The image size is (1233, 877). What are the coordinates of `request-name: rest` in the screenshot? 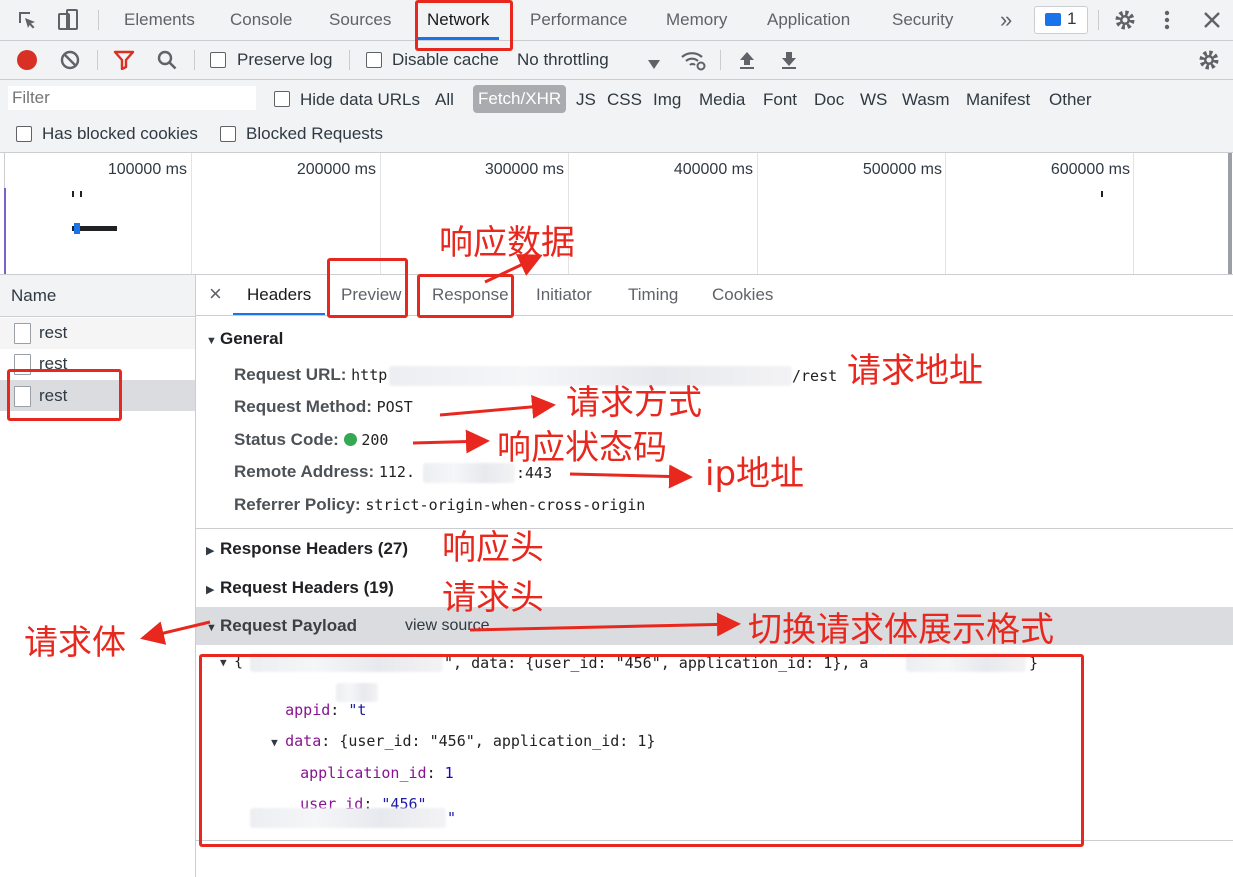 It's located at (53, 332).